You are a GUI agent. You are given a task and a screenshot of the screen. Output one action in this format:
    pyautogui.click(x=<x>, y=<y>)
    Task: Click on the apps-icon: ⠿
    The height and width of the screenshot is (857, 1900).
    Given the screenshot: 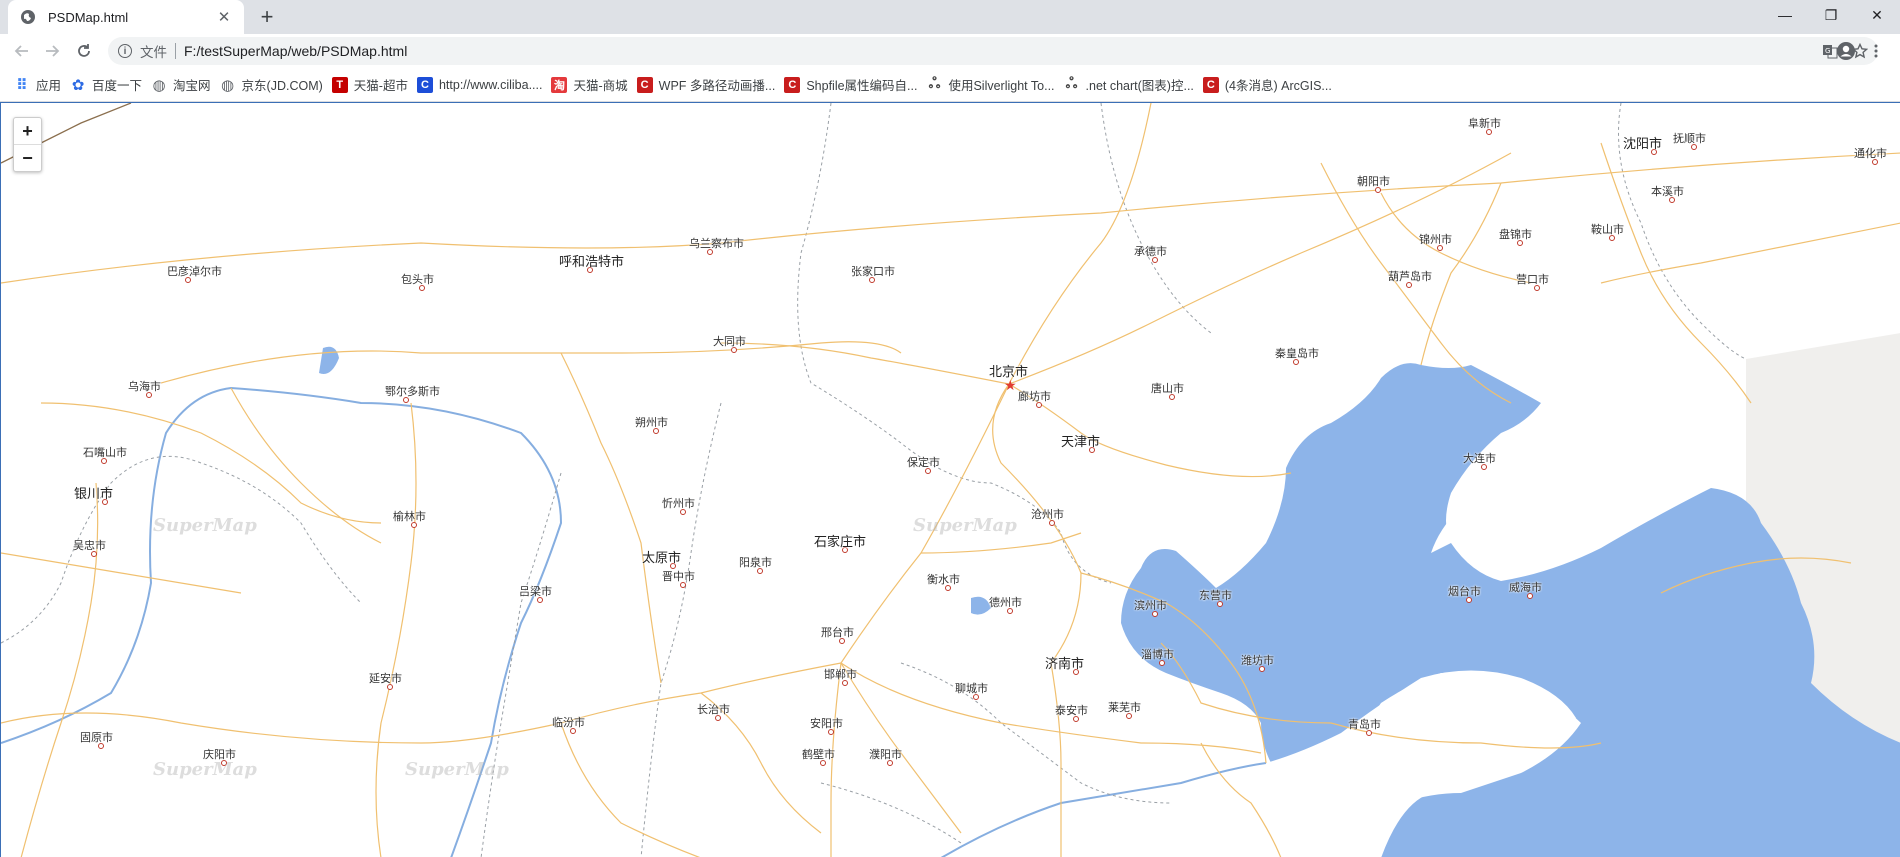 What is the action you would take?
    pyautogui.click(x=22, y=85)
    